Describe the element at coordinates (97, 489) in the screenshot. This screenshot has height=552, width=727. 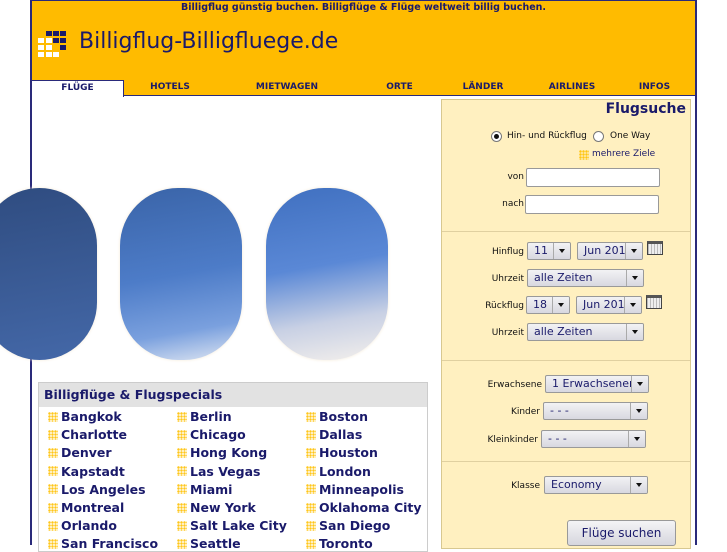
I see `city-link: Los Angeles` at that location.